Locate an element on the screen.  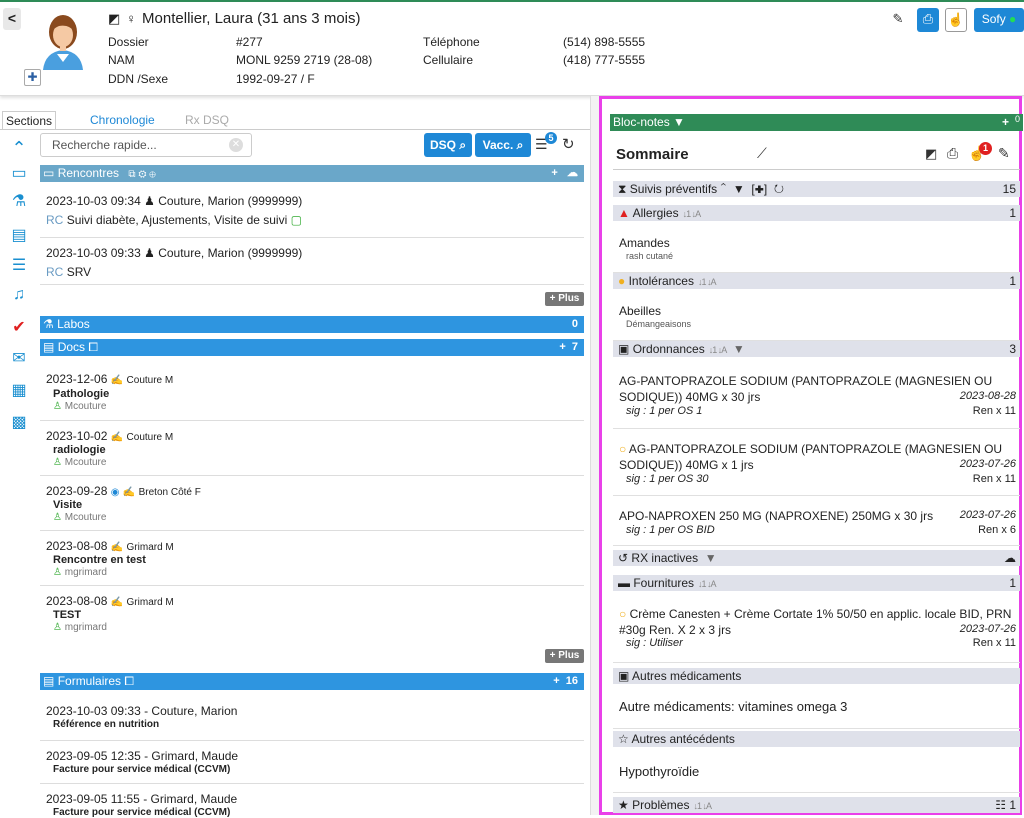
dsq-button: DSQ ⌕ is located at coordinates (448, 145).